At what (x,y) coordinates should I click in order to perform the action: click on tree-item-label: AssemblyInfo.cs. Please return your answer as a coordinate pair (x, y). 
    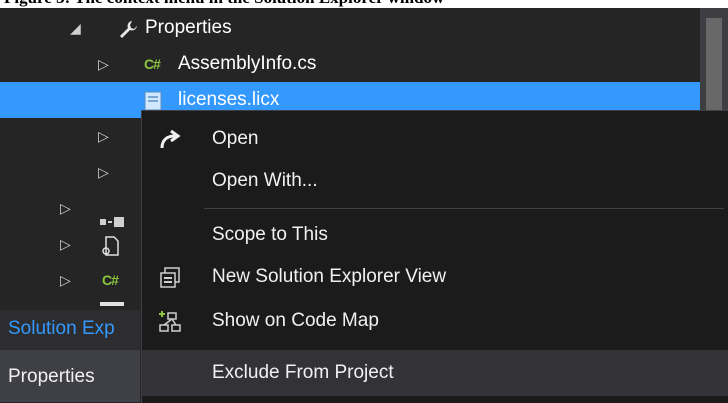
    Looking at the image, I should click on (247, 63).